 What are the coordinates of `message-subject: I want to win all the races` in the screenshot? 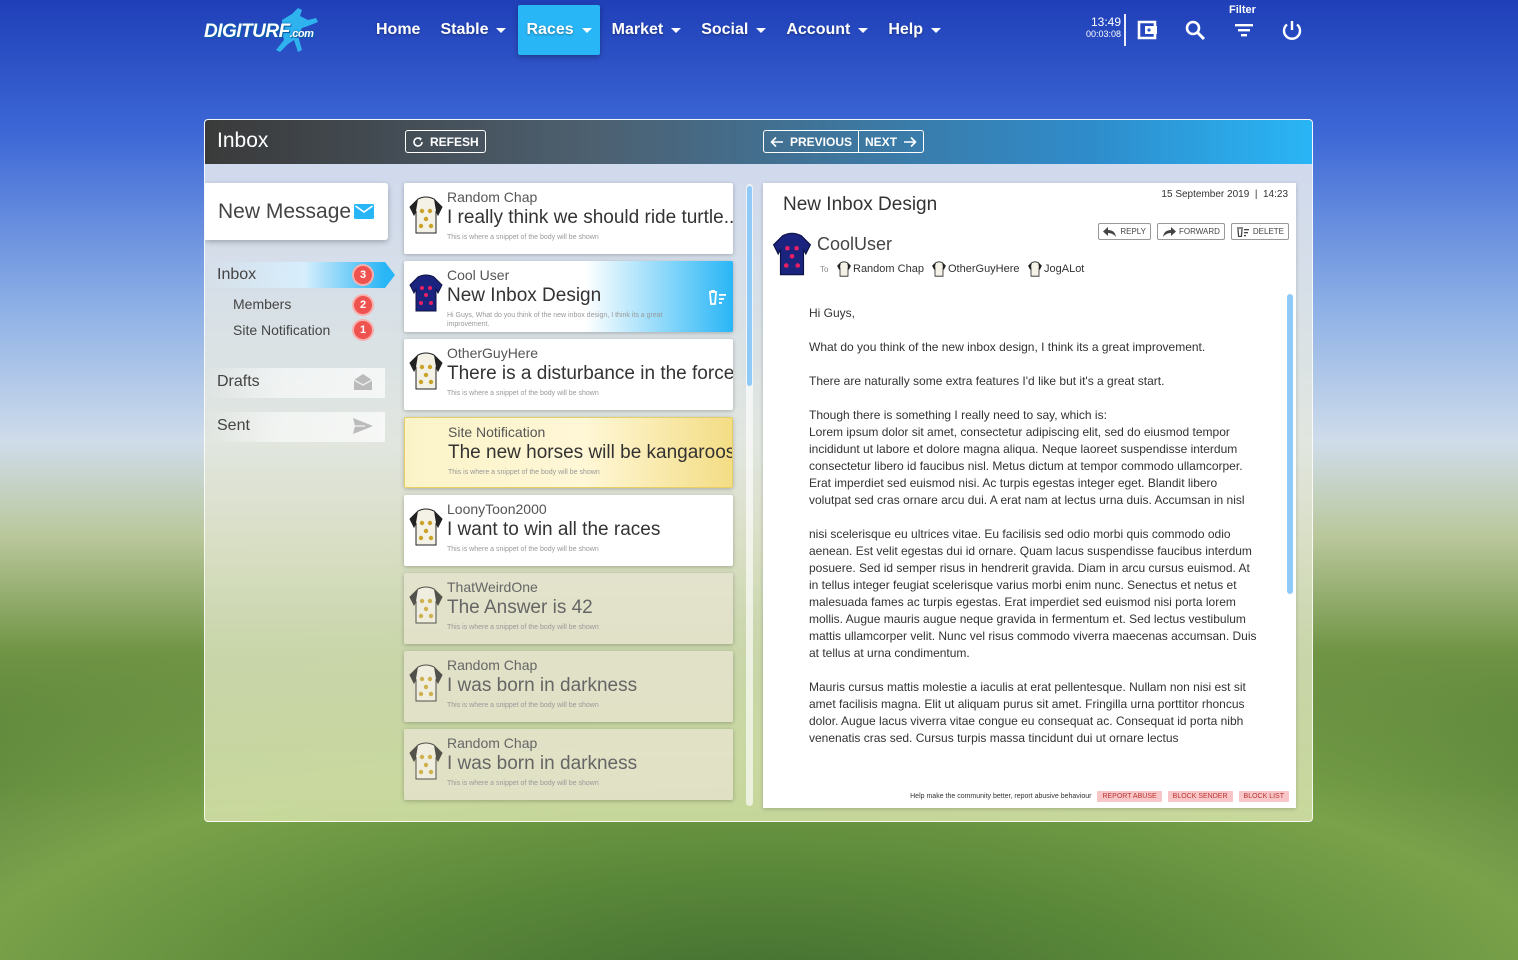 It's located at (554, 529).